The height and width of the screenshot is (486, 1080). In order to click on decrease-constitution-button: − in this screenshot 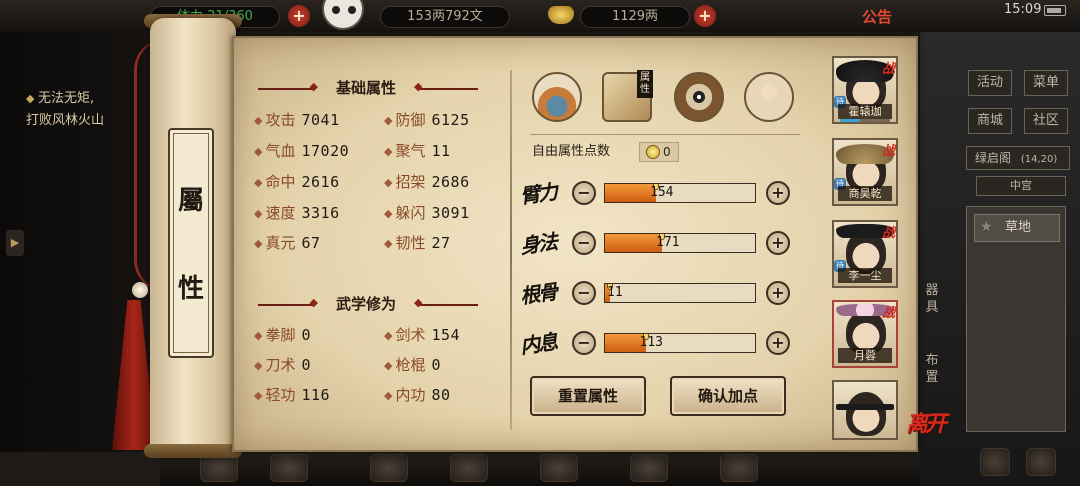, I will do `click(584, 293)`.